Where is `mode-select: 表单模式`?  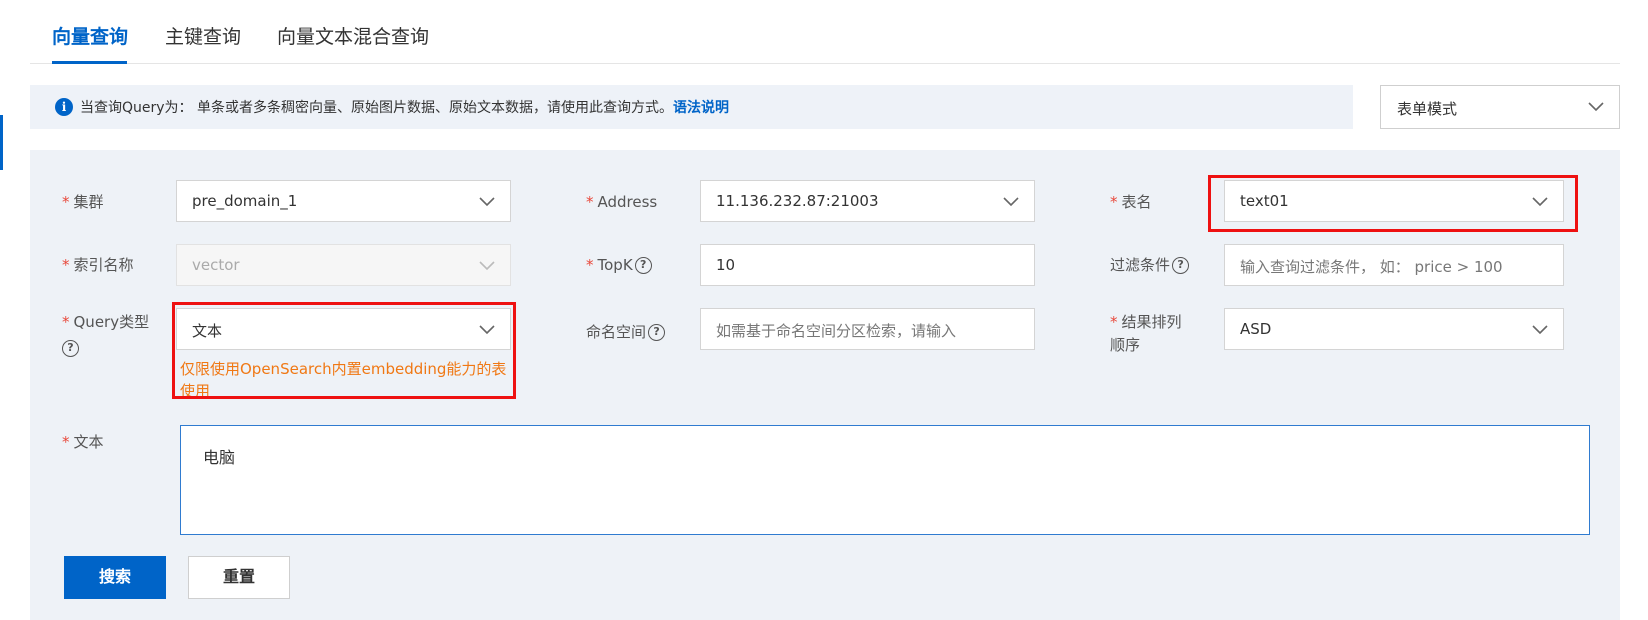
mode-select: 表单模式 is located at coordinates (1500, 107).